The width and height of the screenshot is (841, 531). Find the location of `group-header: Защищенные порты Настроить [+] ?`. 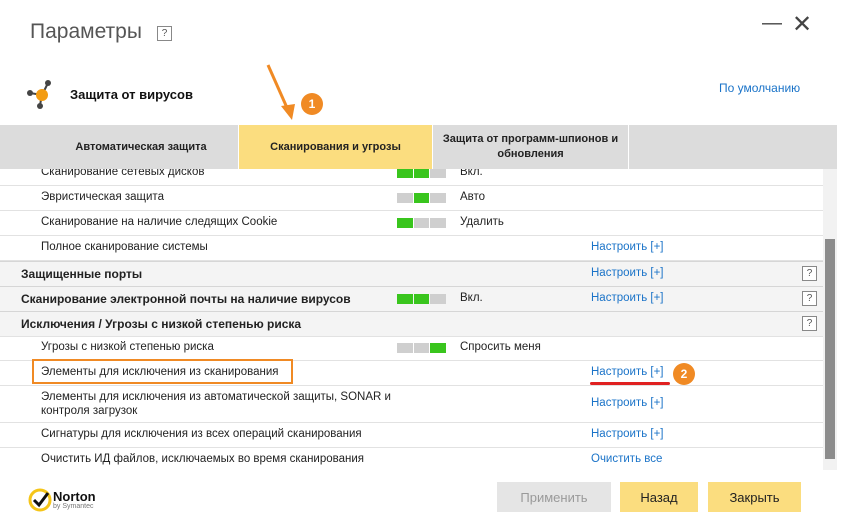

group-header: Защищенные порты Настроить [+] ? is located at coordinates (411, 274).